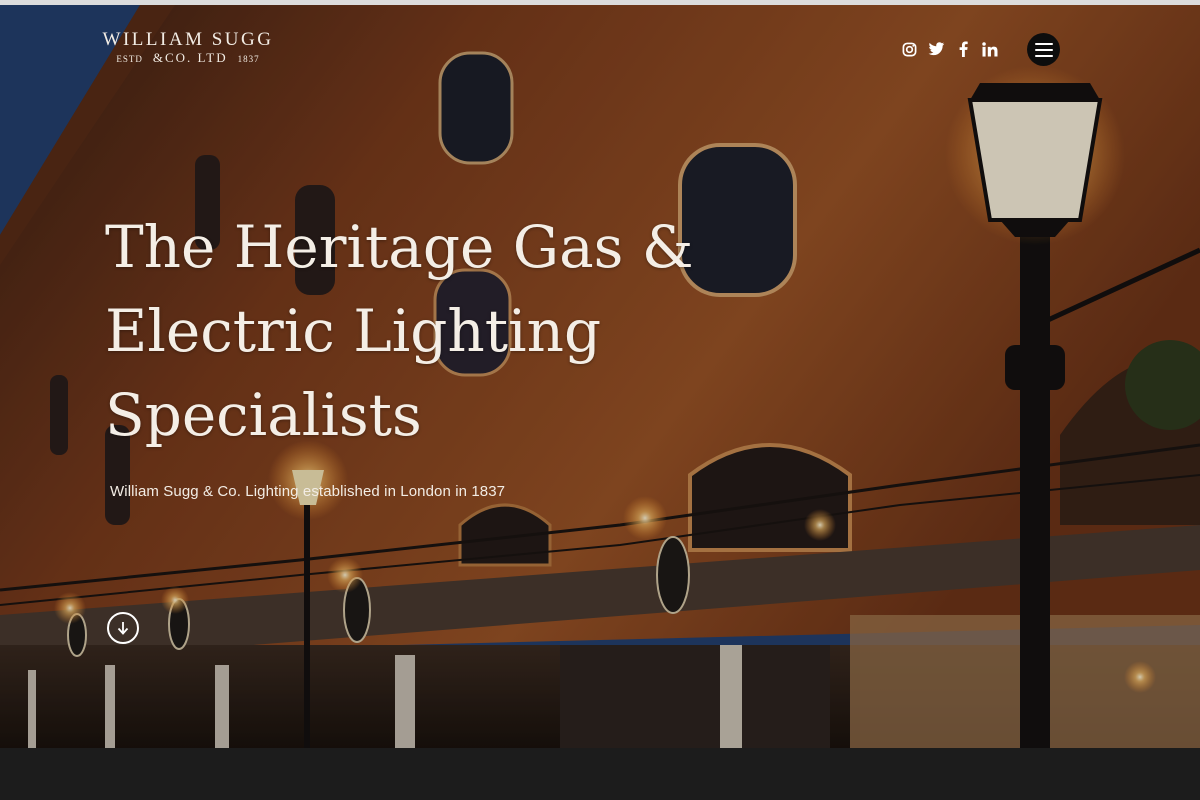  What do you see at coordinates (188, 39) in the screenshot?
I see `logo-name: WILLIAM SUGG` at bounding box center [188, 39].